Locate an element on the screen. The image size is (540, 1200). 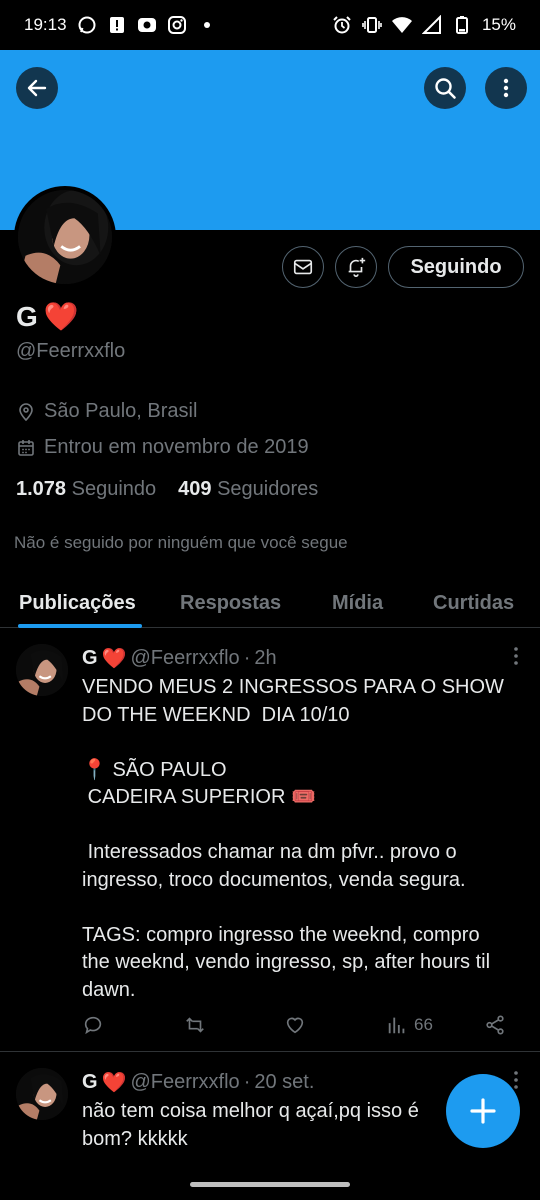
profile-tabs: Publicações Respostas Mídia Curtidas is located at coordinates (270, 603).